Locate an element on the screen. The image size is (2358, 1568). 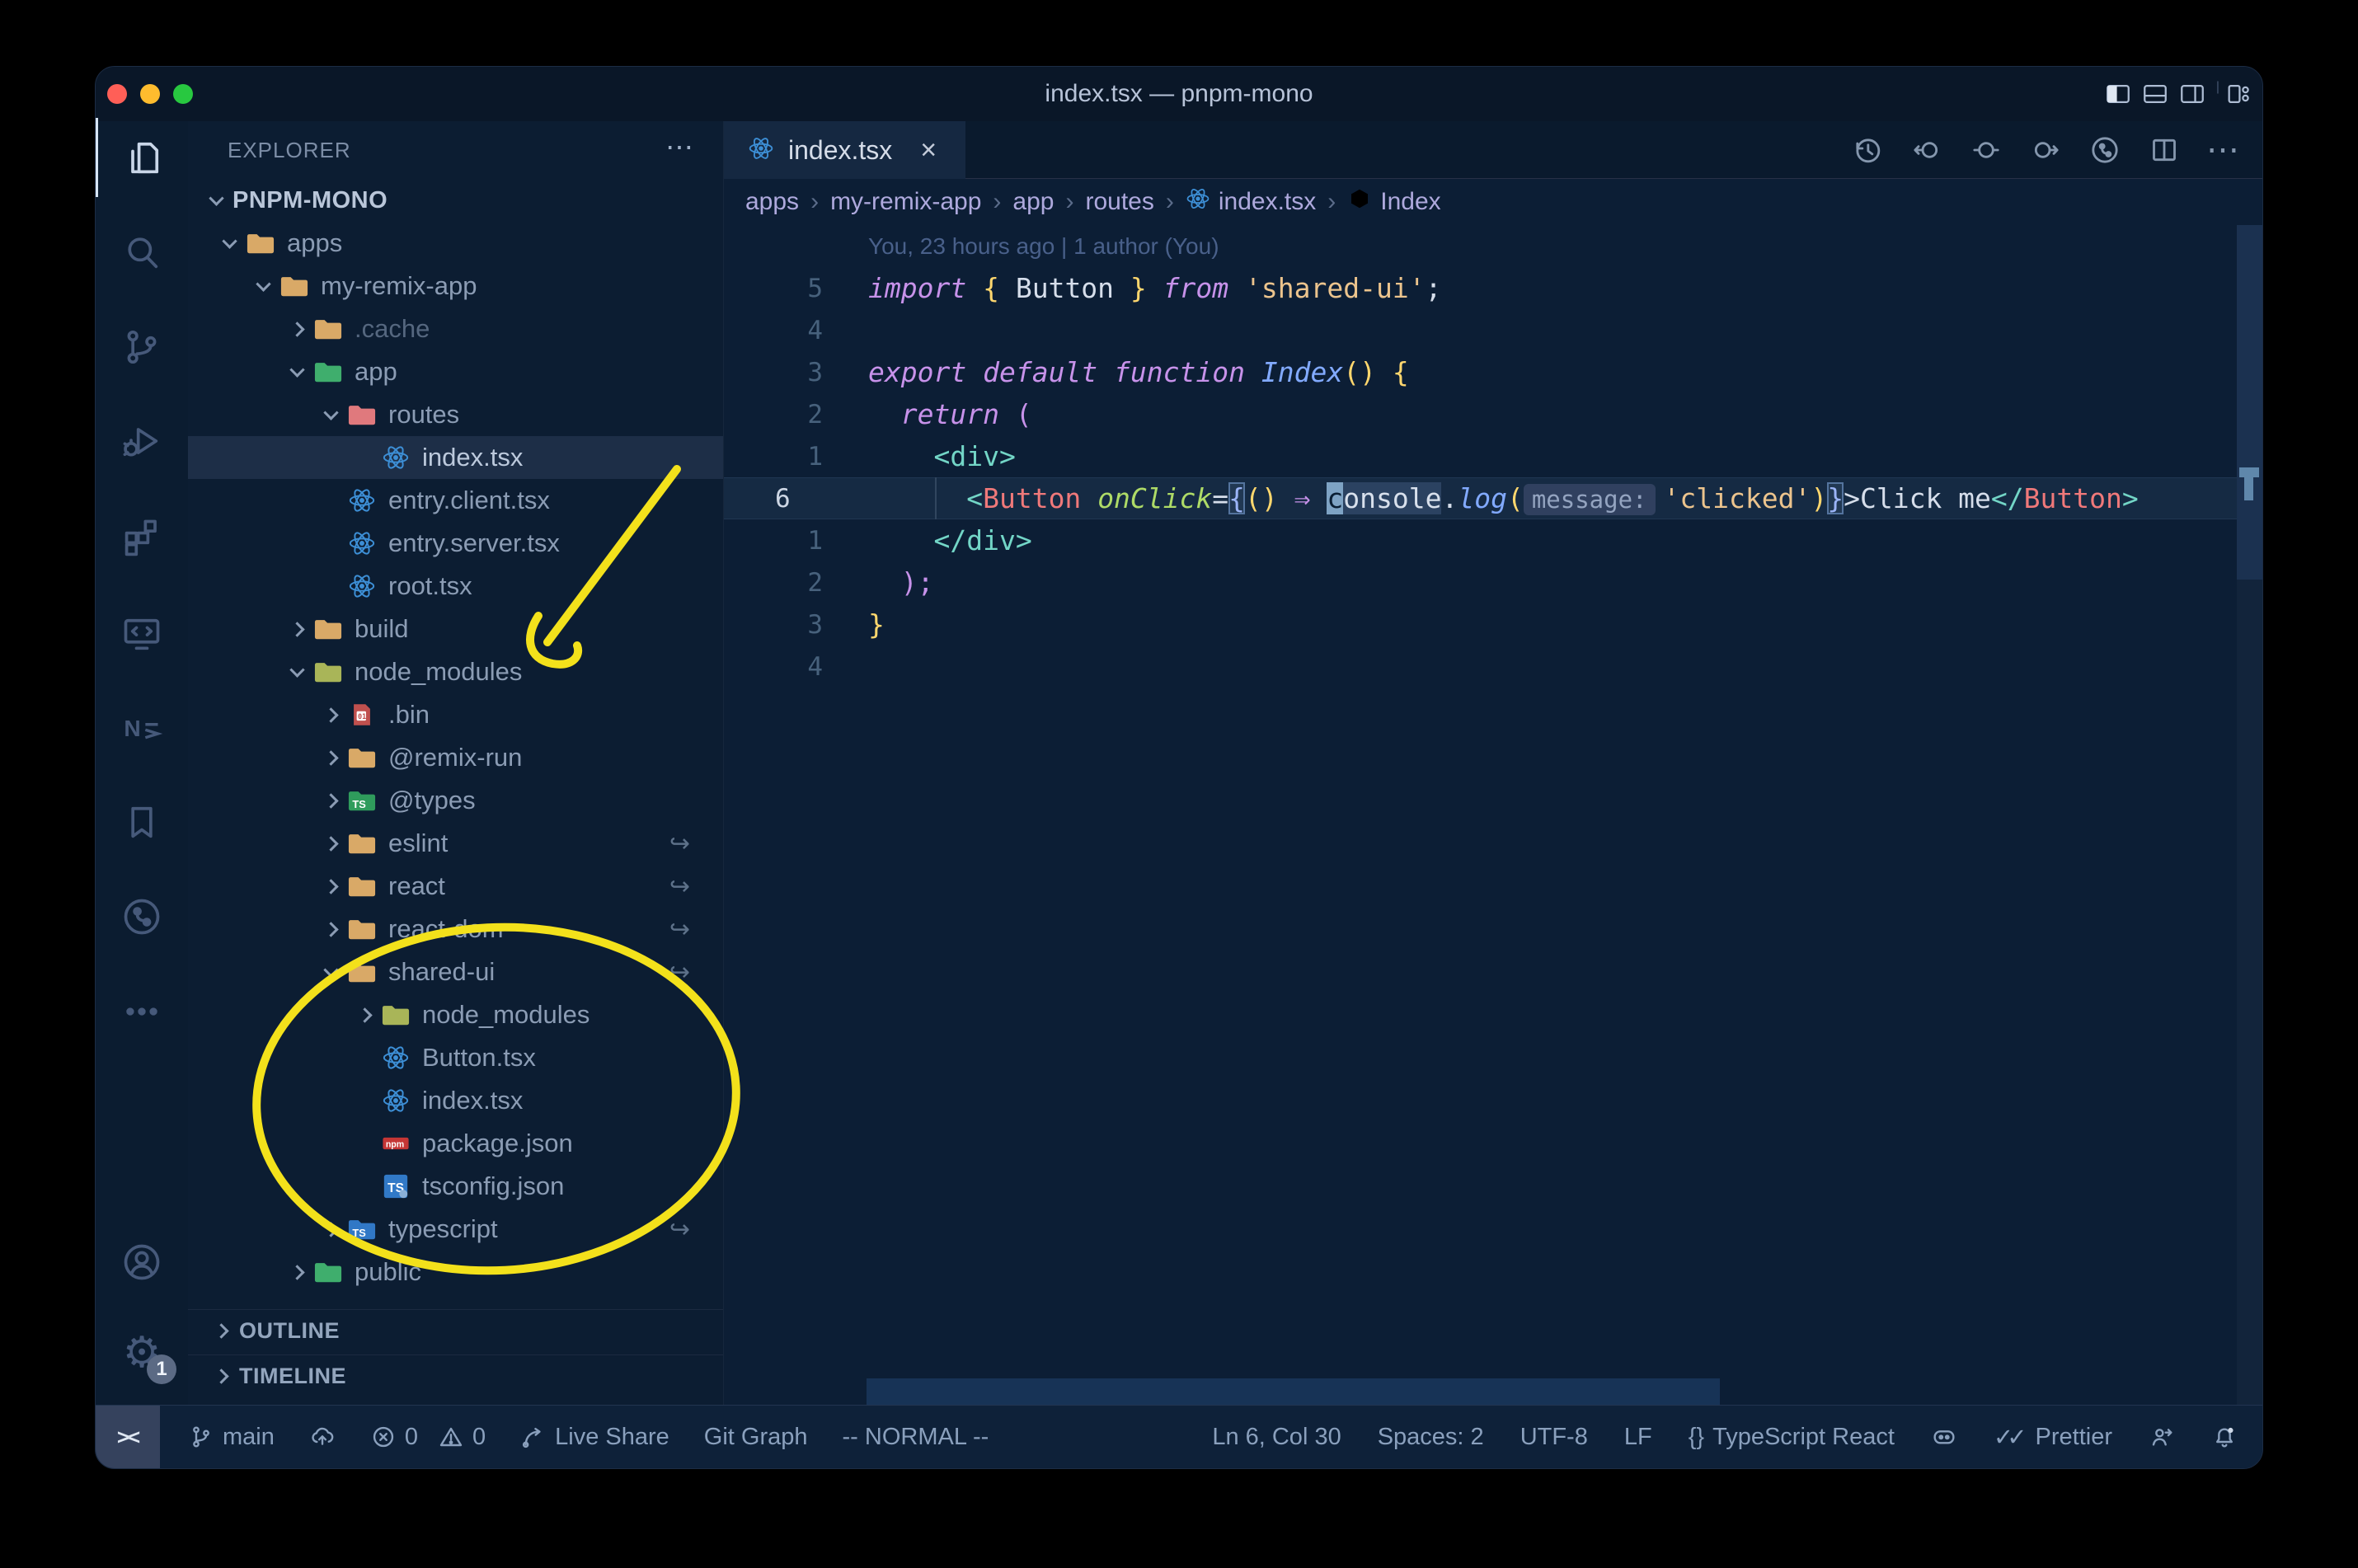
status-error: 00 is located at coordinates (428, 1437).